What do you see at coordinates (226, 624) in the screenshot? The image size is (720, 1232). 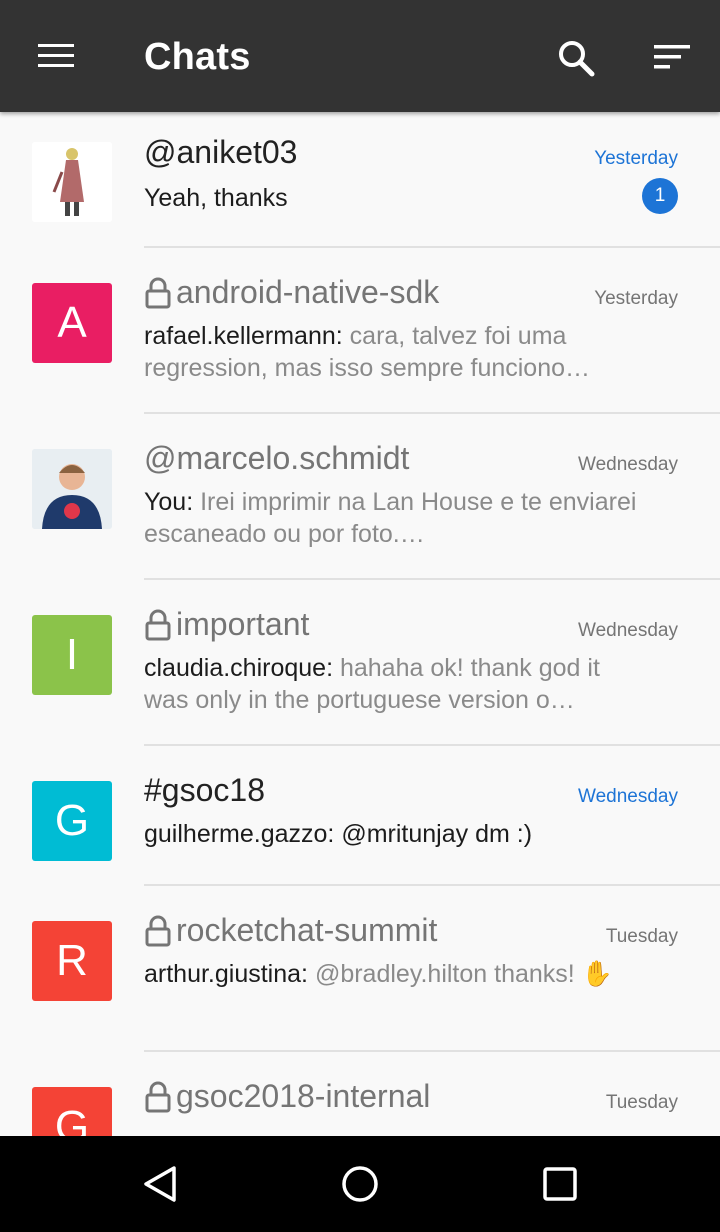 I see `chat-name: important` at bounding box center [226, 624].